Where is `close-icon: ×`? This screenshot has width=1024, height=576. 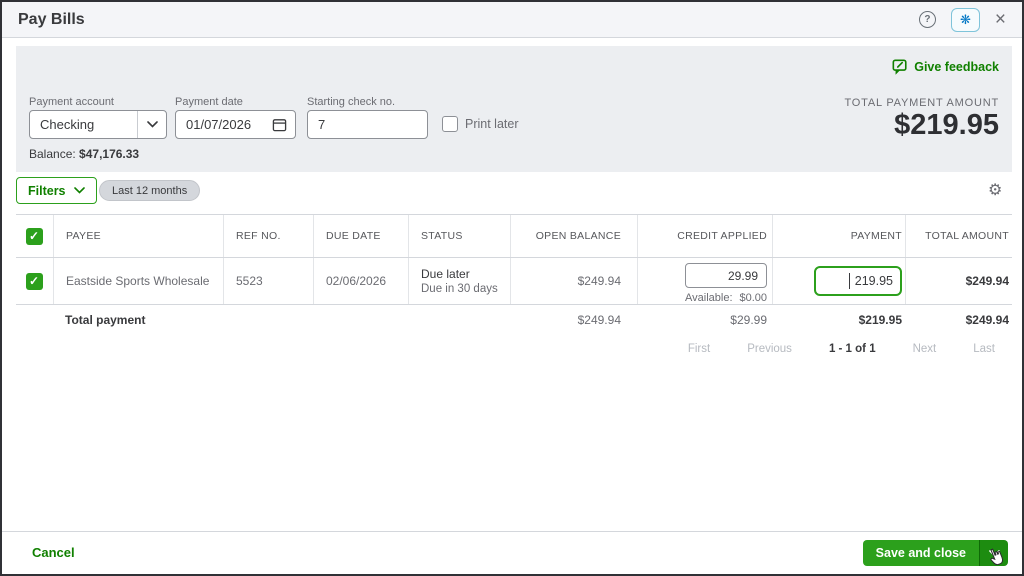
close-icon: × is located at coordinates (1000, 19).